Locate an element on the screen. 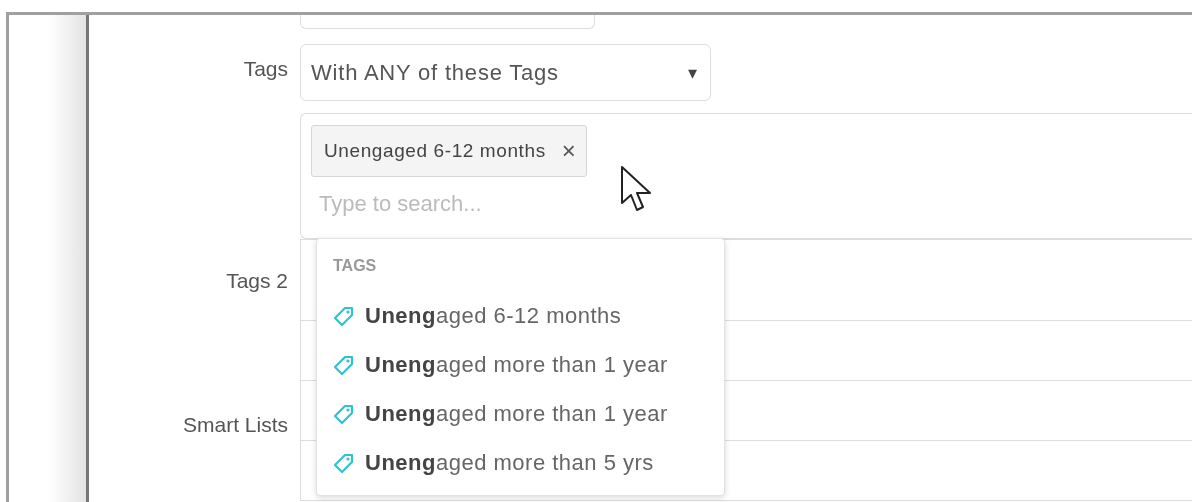 The height and width of the screenshot is (502, 1192). field-label: Tags is located at coordinates (265, 68).